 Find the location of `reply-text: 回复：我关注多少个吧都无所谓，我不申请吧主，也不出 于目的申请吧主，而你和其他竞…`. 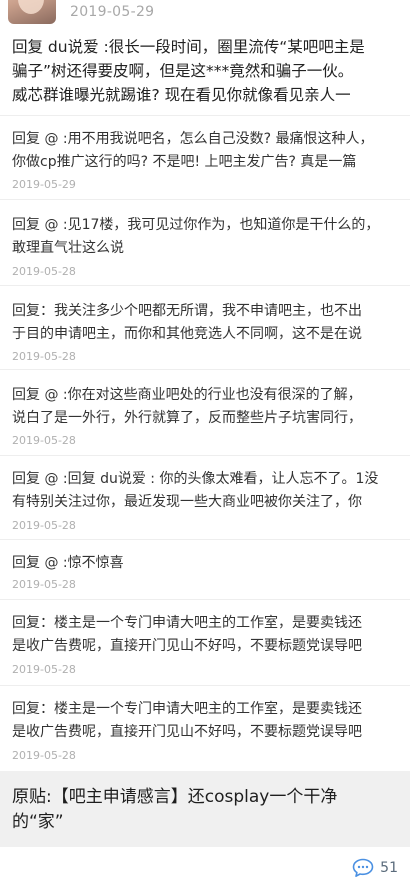

reply-text: 回复：我关注多少个吧都无所谓，我不申请吧主，也不出 于目的申请吧主，而你和其他竞… is located at coordinates (208, 323).